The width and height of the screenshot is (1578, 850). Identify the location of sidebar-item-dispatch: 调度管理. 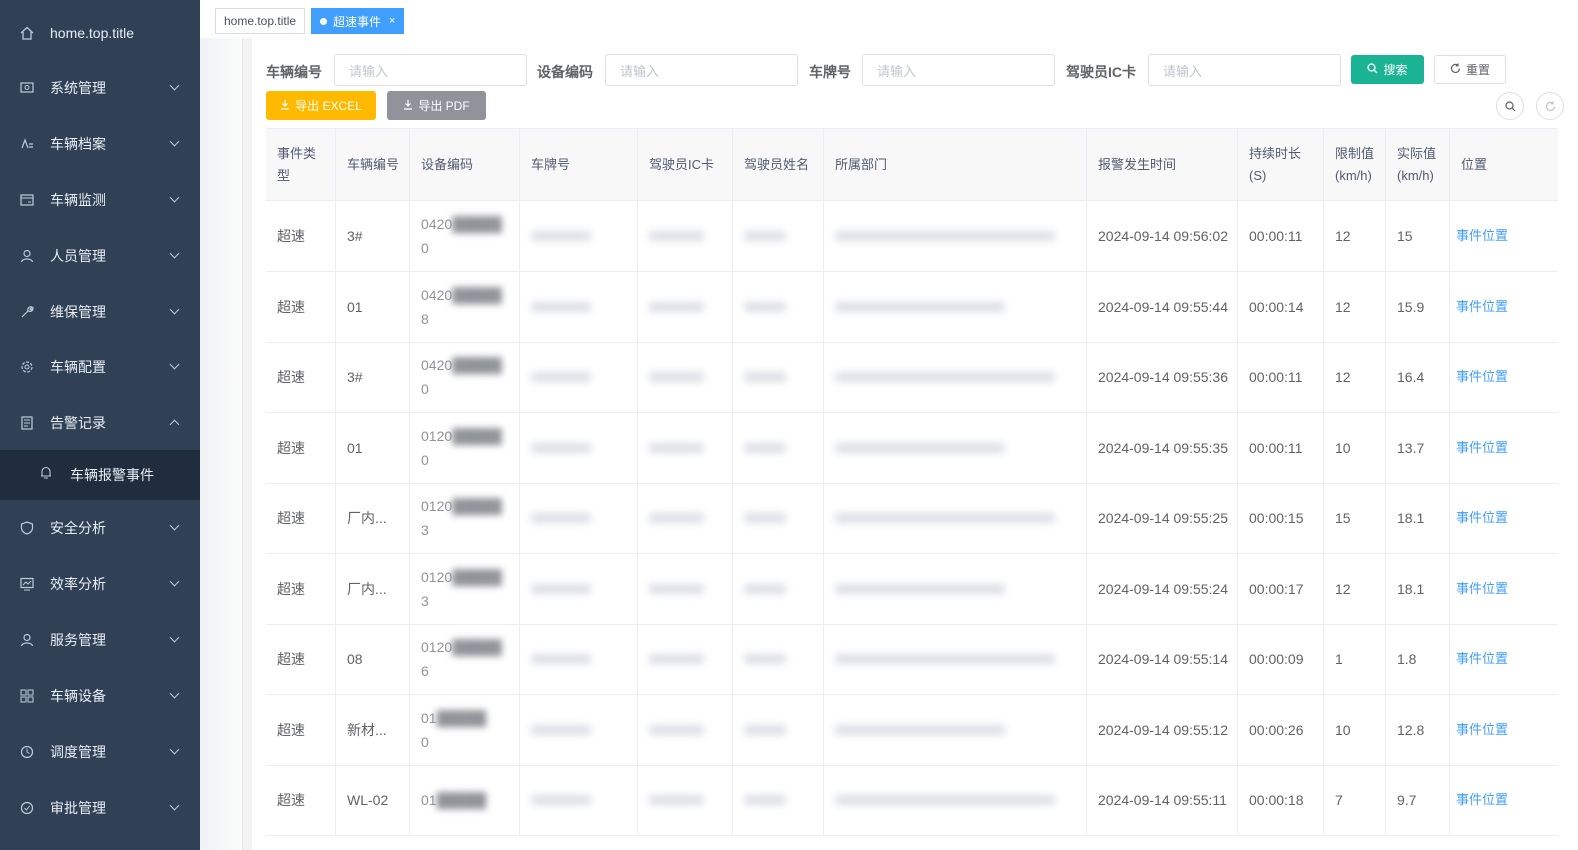
(100, 752).